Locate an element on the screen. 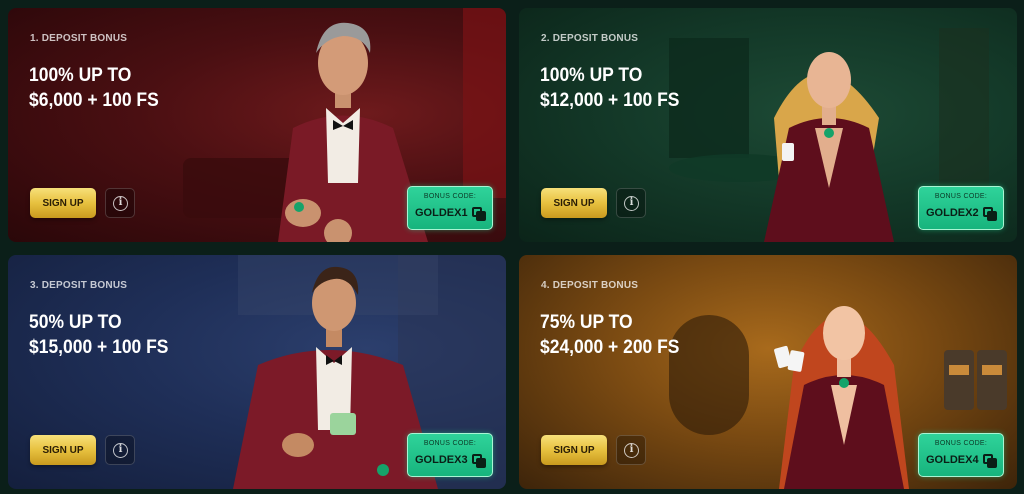 Image resolution: width=1024 pixels, height=494 pixels. bonus-label: 2. DEPOSIT BONUS is located at coordinates (590, 38).